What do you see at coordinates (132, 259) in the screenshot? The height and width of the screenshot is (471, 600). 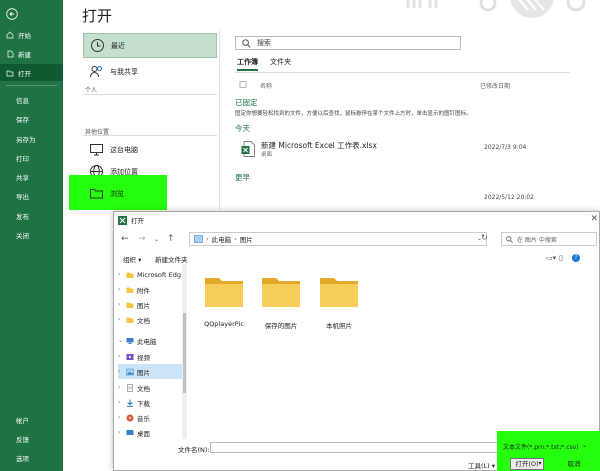 I see `organize-menu-button: 组织 ▾` at bounding box center [132, 259].